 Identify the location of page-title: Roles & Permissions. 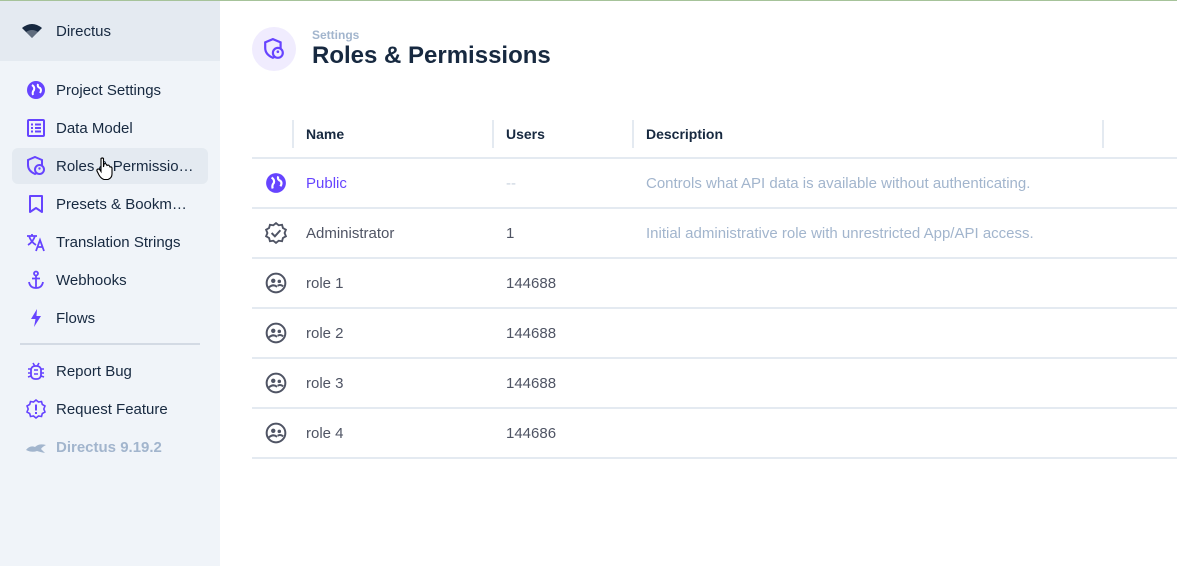
(431, 55).